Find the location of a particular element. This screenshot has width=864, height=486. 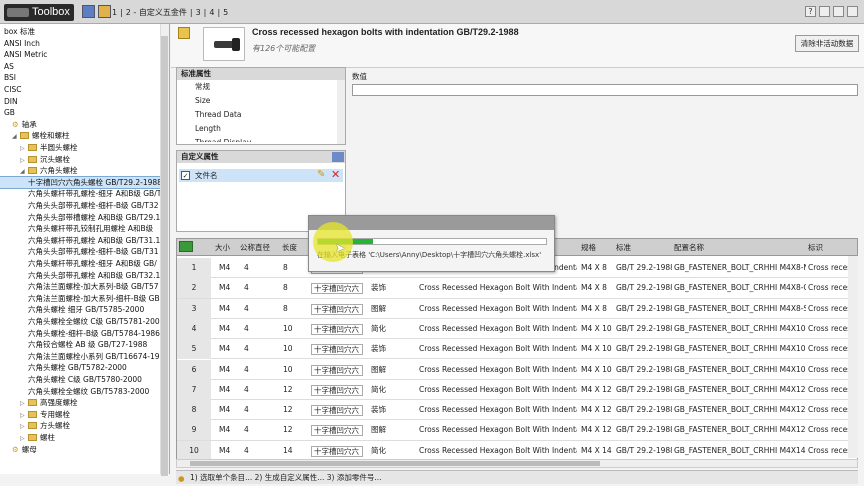

tree-item: 六角头螺杆带孔螺栓-细牙 A和B级 GB/T is located at coordinates (80, 193).